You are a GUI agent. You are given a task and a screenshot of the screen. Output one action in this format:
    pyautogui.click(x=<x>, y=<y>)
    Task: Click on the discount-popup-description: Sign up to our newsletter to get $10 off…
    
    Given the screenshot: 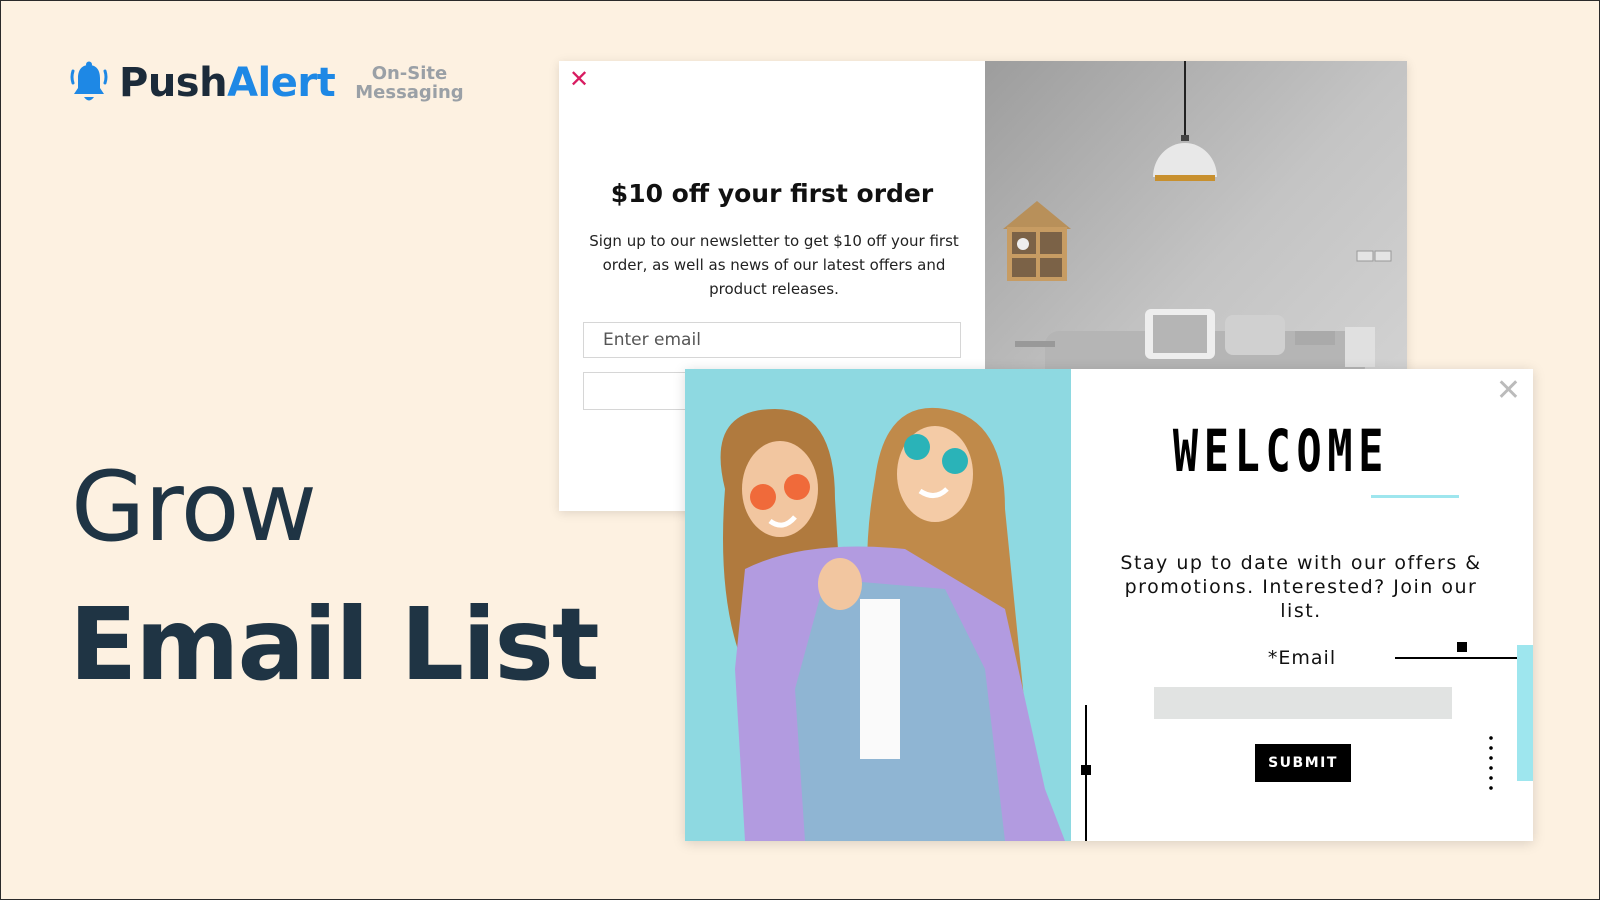 What is the action you would take?
    pyautogui.click(x=774, y=265)
    